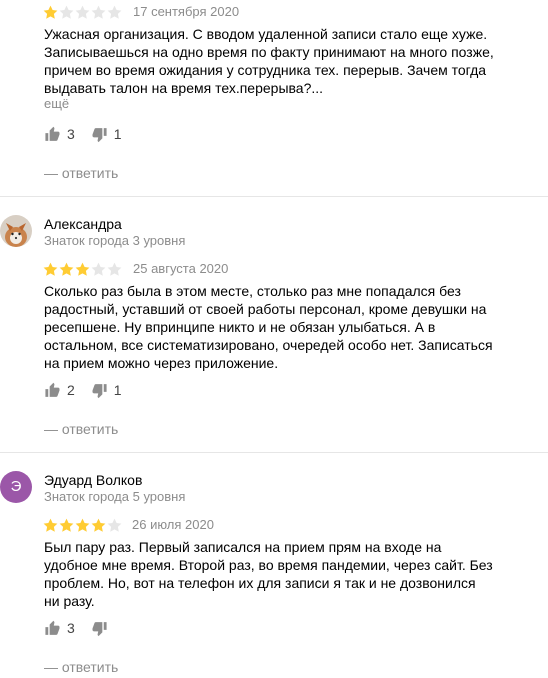 The width and height of the screenshot is (548, 678). What do you see at coordinates (16, 487) in the screenshot?
I see `avatar: Э` at bounding box center [16, 487].